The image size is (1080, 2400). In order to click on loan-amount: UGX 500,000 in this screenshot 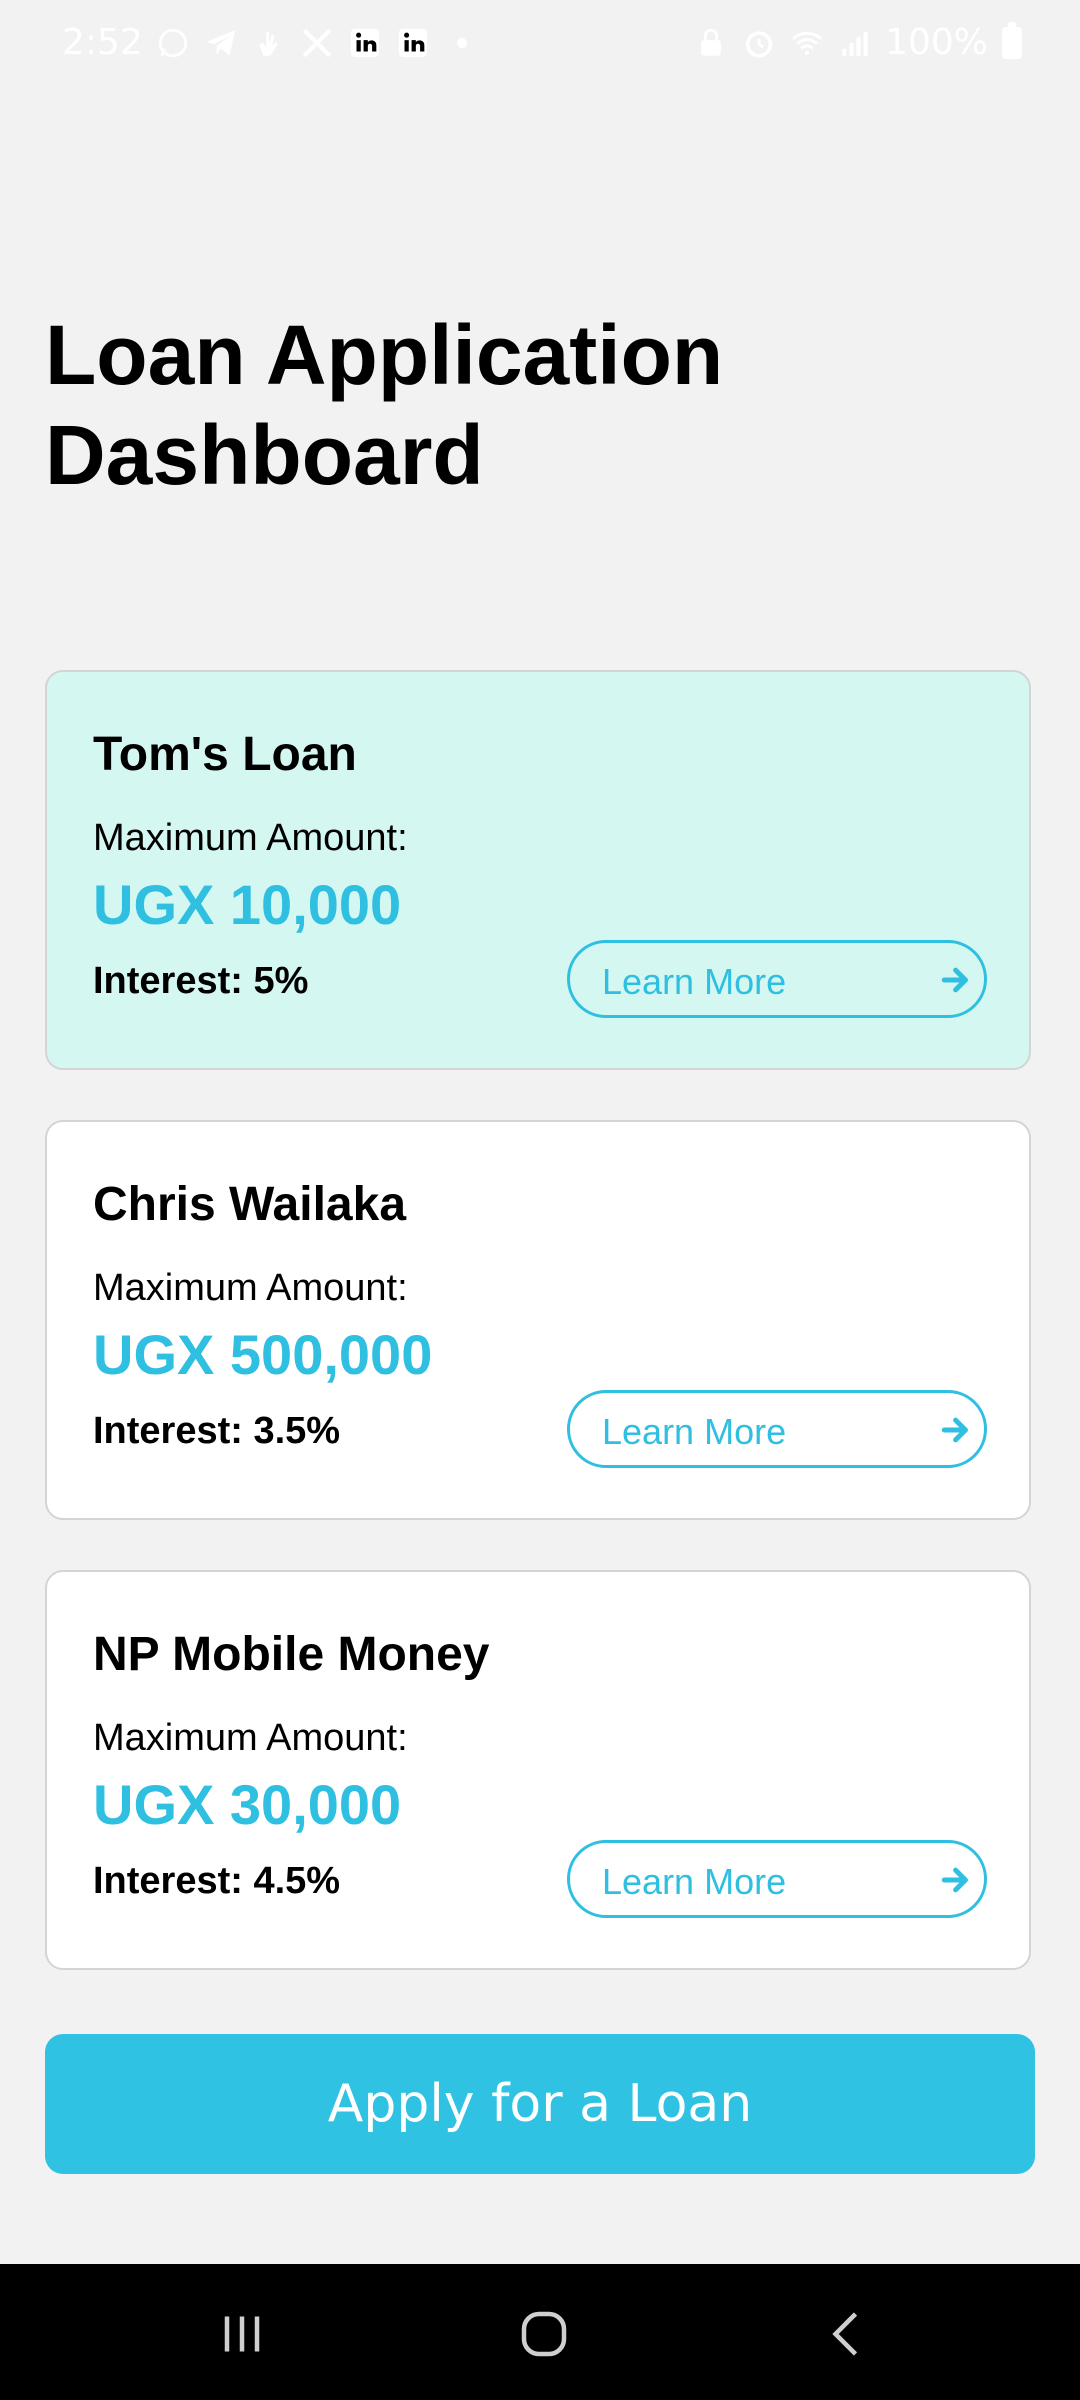, I will do `click(263, 1354)`.